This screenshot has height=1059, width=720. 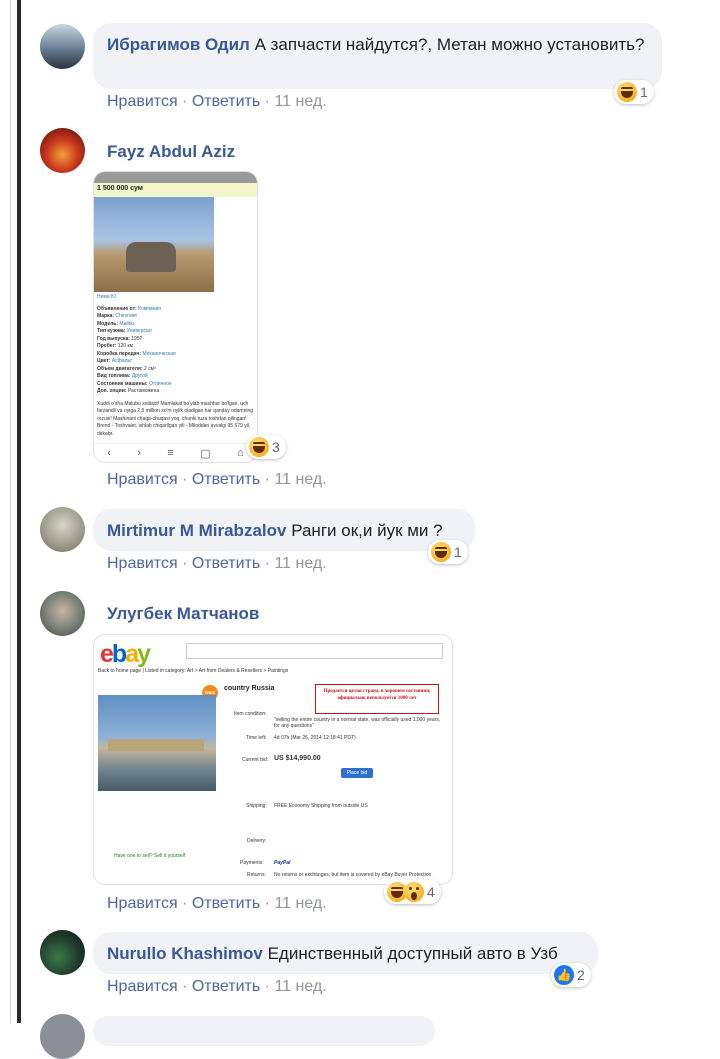 I want to click on phone-nav-bar: ‹ › ≡ ▢ ⌂, so click(x=175, y=452).